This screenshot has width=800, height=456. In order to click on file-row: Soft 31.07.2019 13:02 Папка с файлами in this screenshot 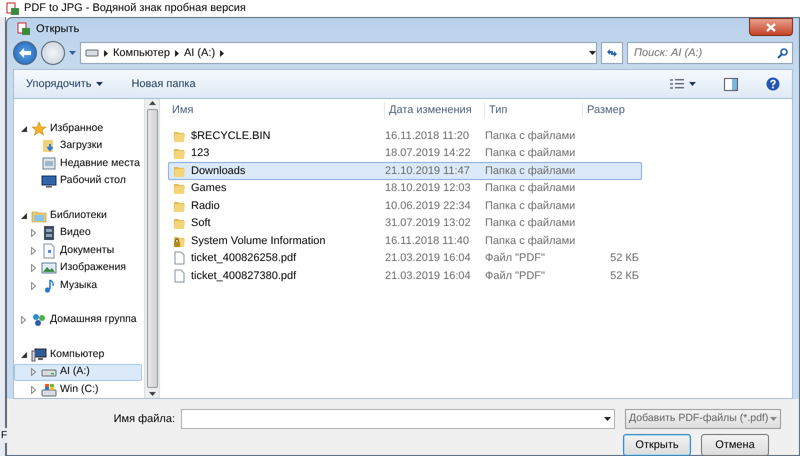, I will do `click(405, 223)`.